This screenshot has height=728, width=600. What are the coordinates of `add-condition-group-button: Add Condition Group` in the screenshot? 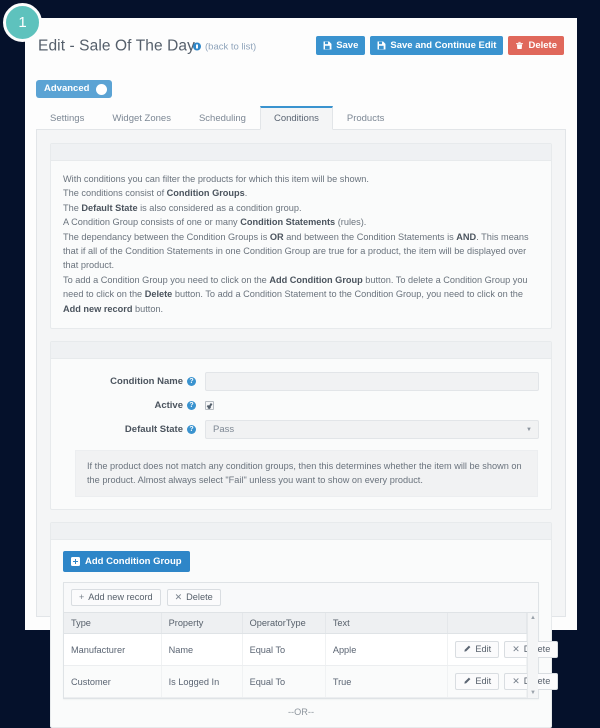 It's located at (126, 562).